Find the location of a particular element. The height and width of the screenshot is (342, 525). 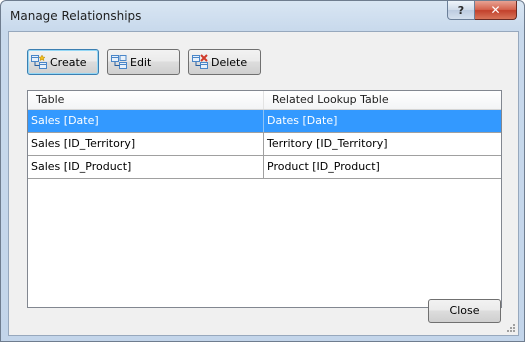

resize-grip-icon is located at coordinates (511, 328).